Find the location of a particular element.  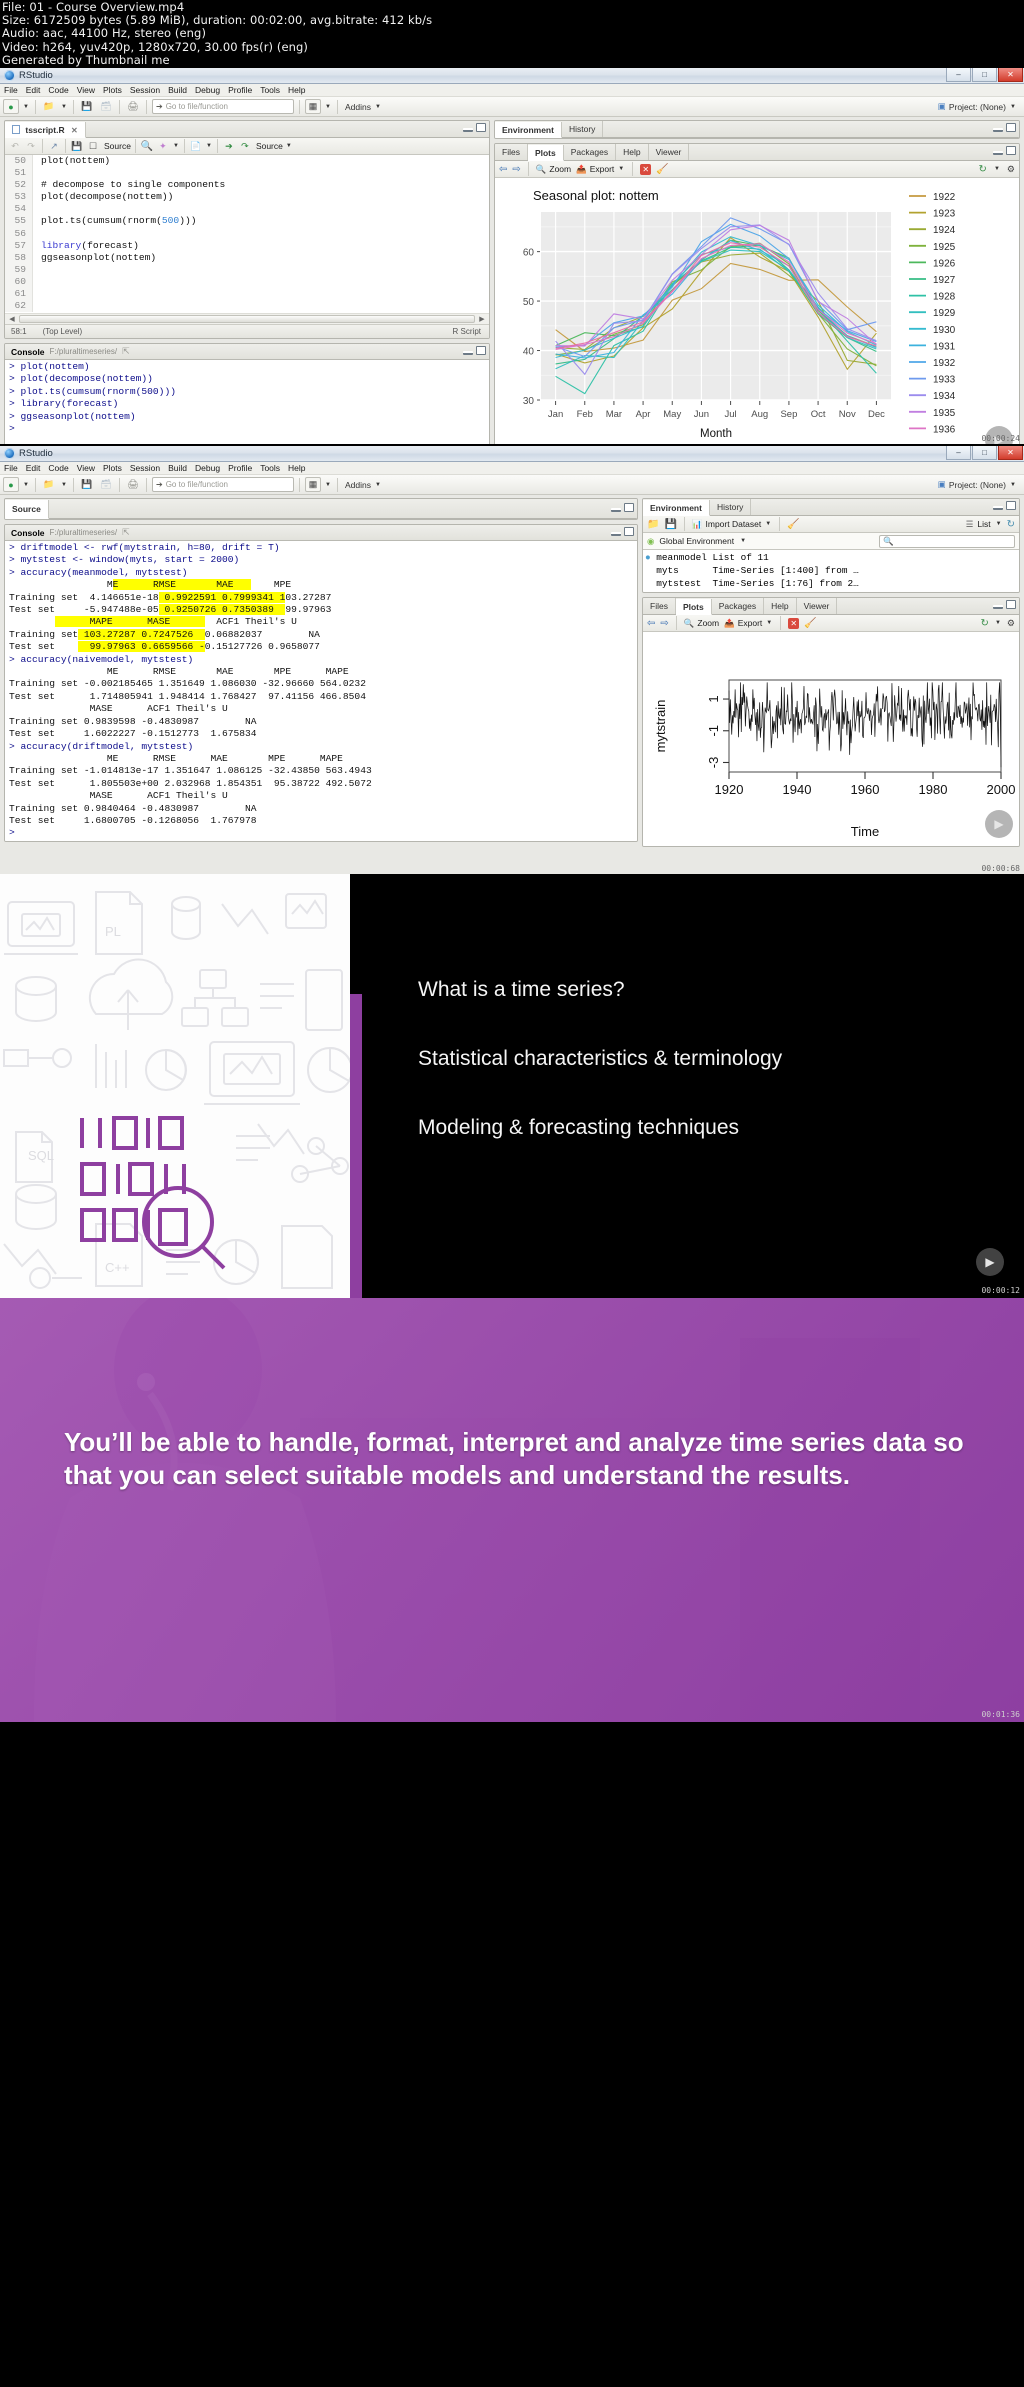

list-chevron-down-icon: ▼ is located at coordinates (999, 524).